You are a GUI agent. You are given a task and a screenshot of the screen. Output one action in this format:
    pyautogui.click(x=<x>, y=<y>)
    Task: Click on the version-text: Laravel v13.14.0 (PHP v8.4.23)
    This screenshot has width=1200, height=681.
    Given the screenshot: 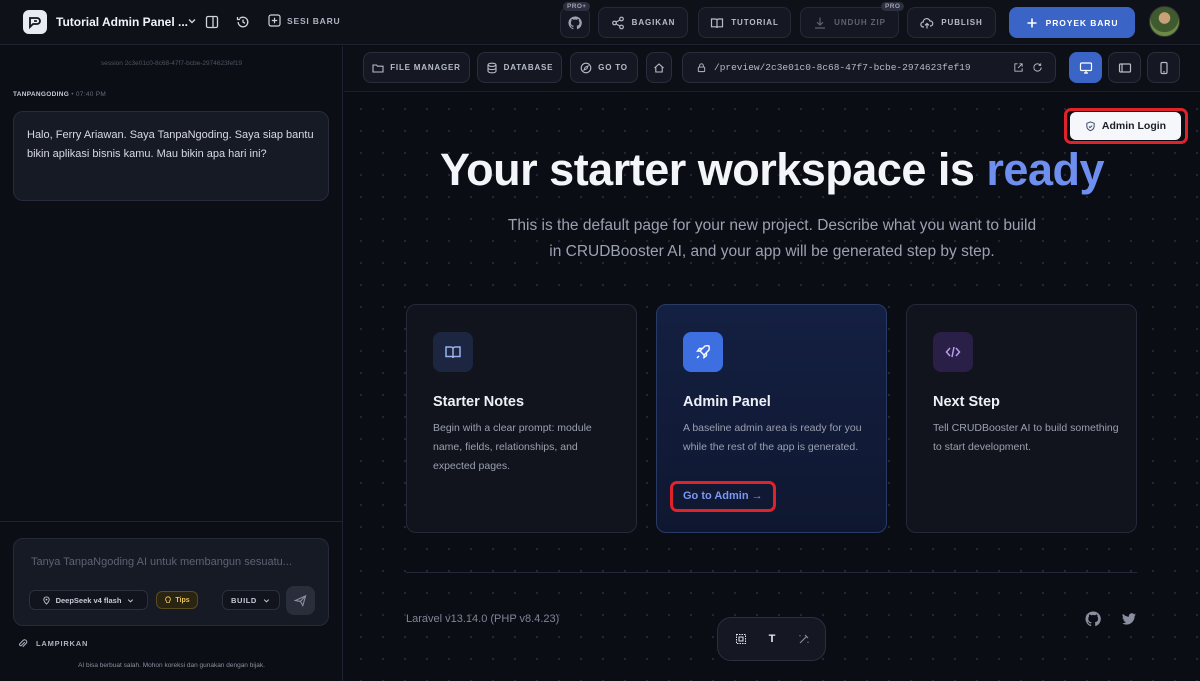 What is the action you would take?
    pyautogui.click(x=483, y=619)
    